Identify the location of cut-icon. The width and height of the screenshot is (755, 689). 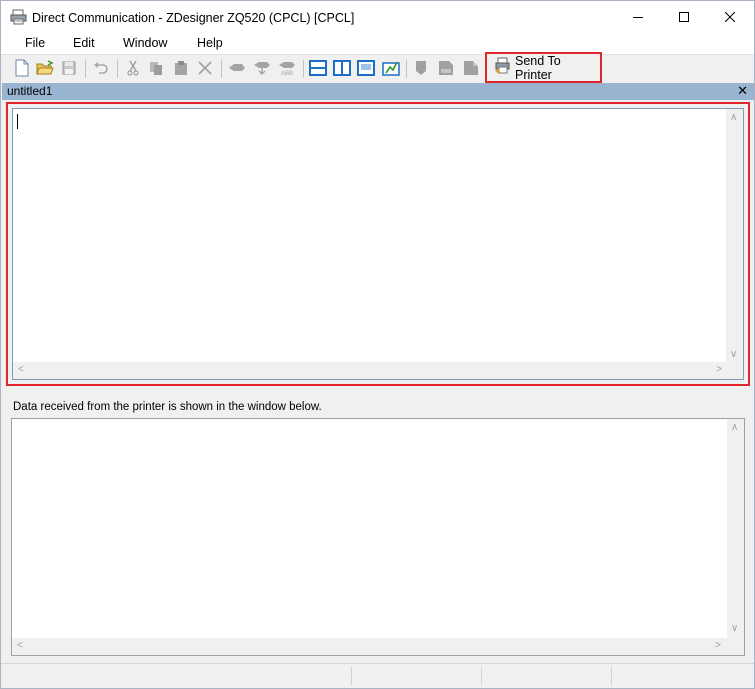
(133, 69).